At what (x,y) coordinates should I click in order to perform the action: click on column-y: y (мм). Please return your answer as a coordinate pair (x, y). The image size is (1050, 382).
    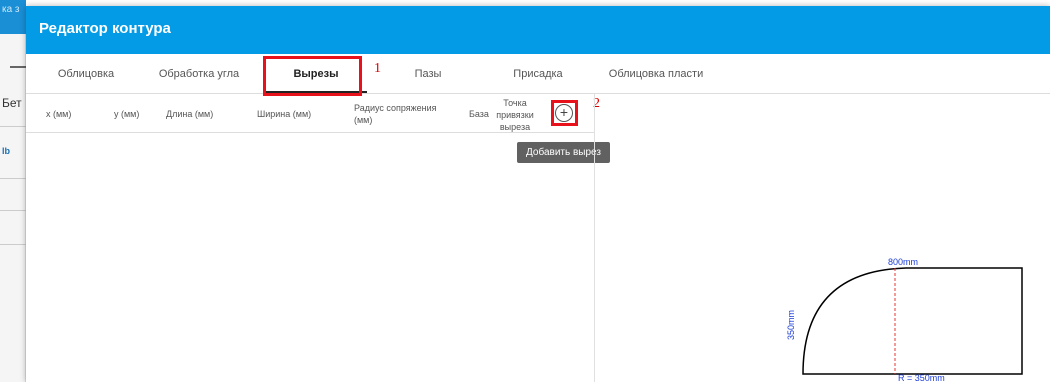
    Looking at the image, I should click on (127, 114).